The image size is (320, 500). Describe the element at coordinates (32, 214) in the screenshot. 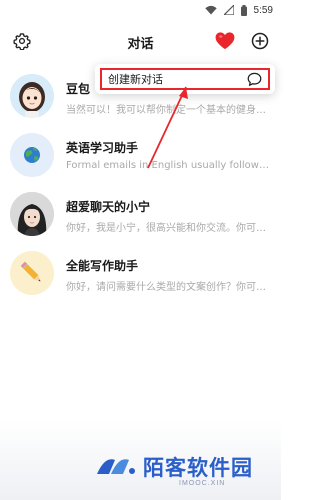

I see `girl-avatar` at that location.